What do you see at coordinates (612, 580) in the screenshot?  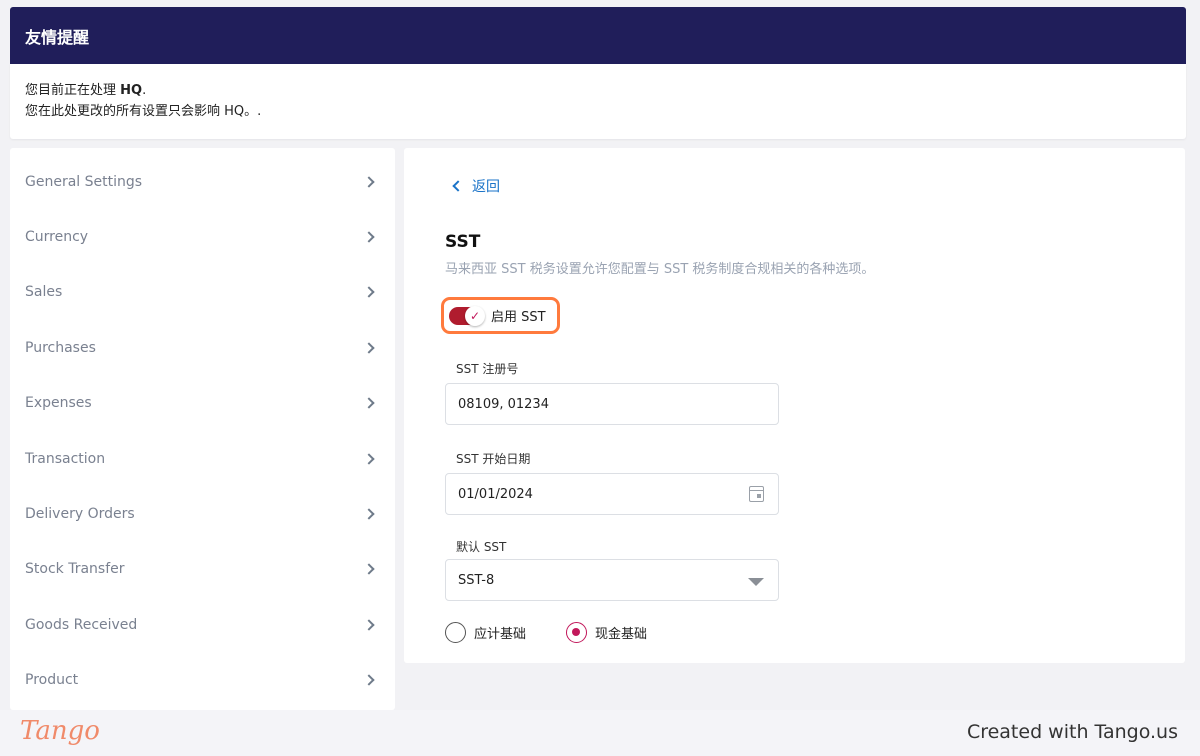 I see `default-sst-select: SST-8` at bounding box center [612, 580].